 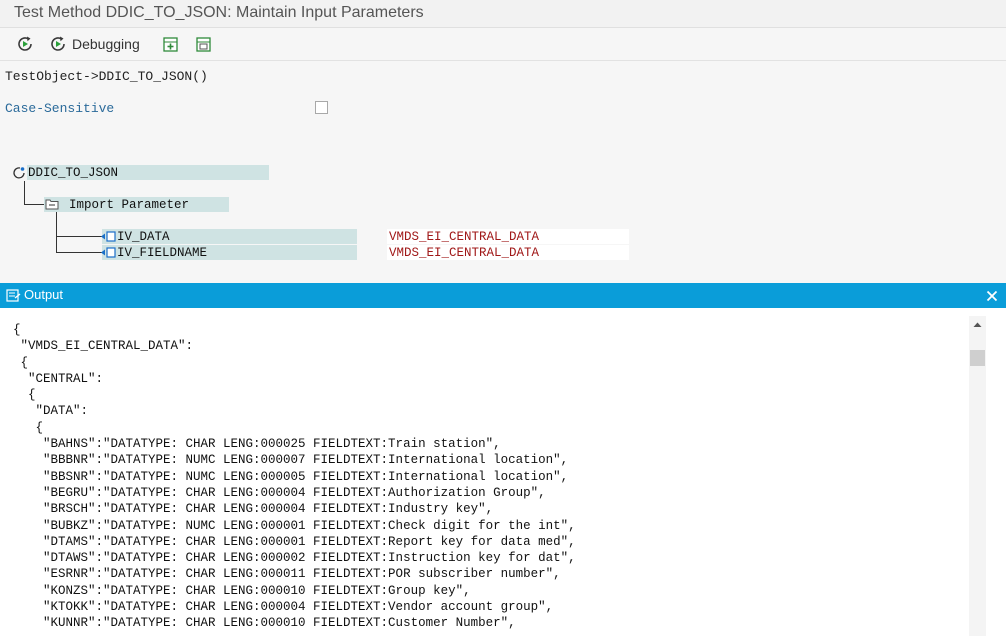 What do you see at coordinates (58, 43) in the screenshot?
I see `debug-execute-icon` at bounding box center [58, 43].